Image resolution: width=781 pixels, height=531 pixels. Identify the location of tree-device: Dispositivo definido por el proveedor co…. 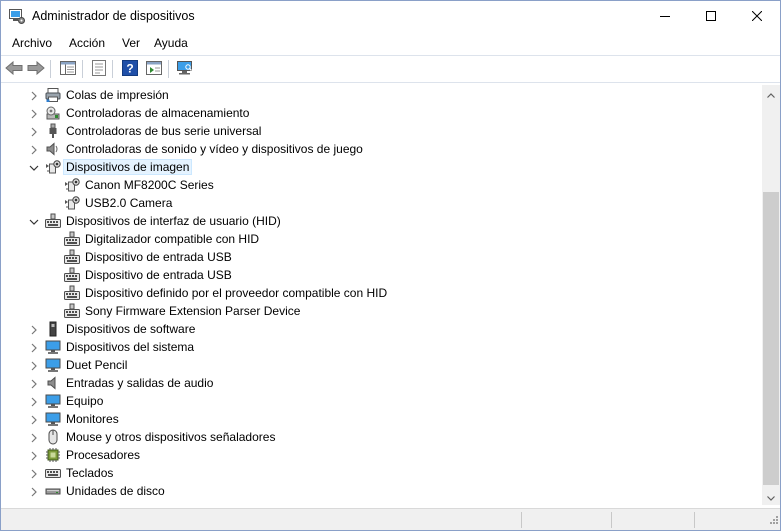
(381, 293).